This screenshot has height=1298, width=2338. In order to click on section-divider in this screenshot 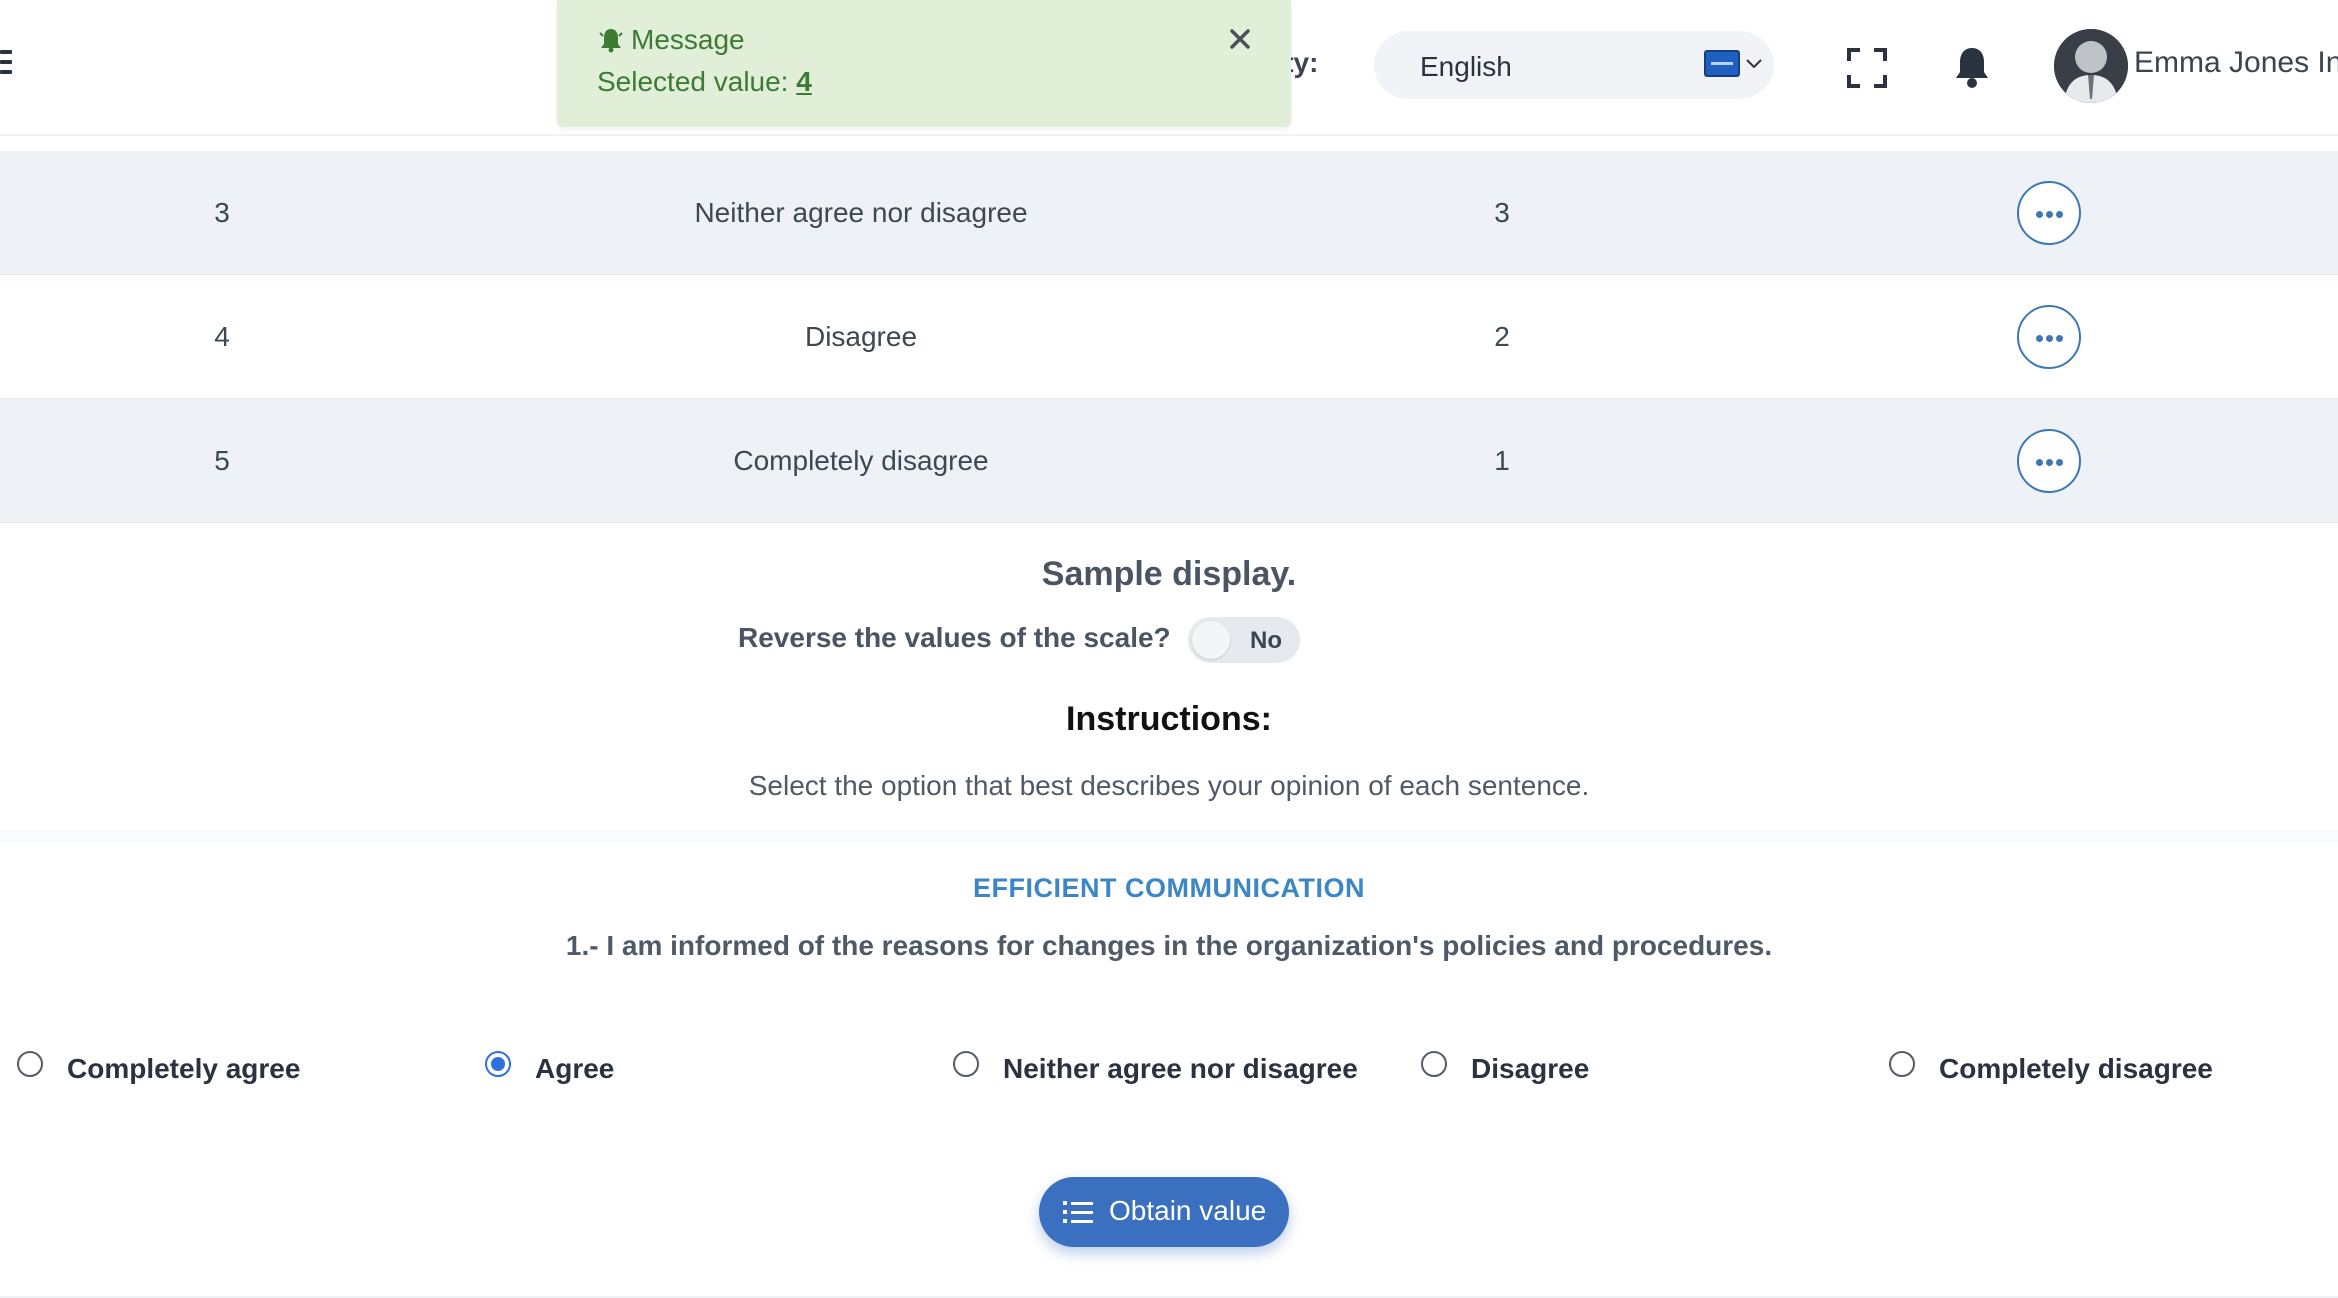, I will do `click(1169, 836)`.